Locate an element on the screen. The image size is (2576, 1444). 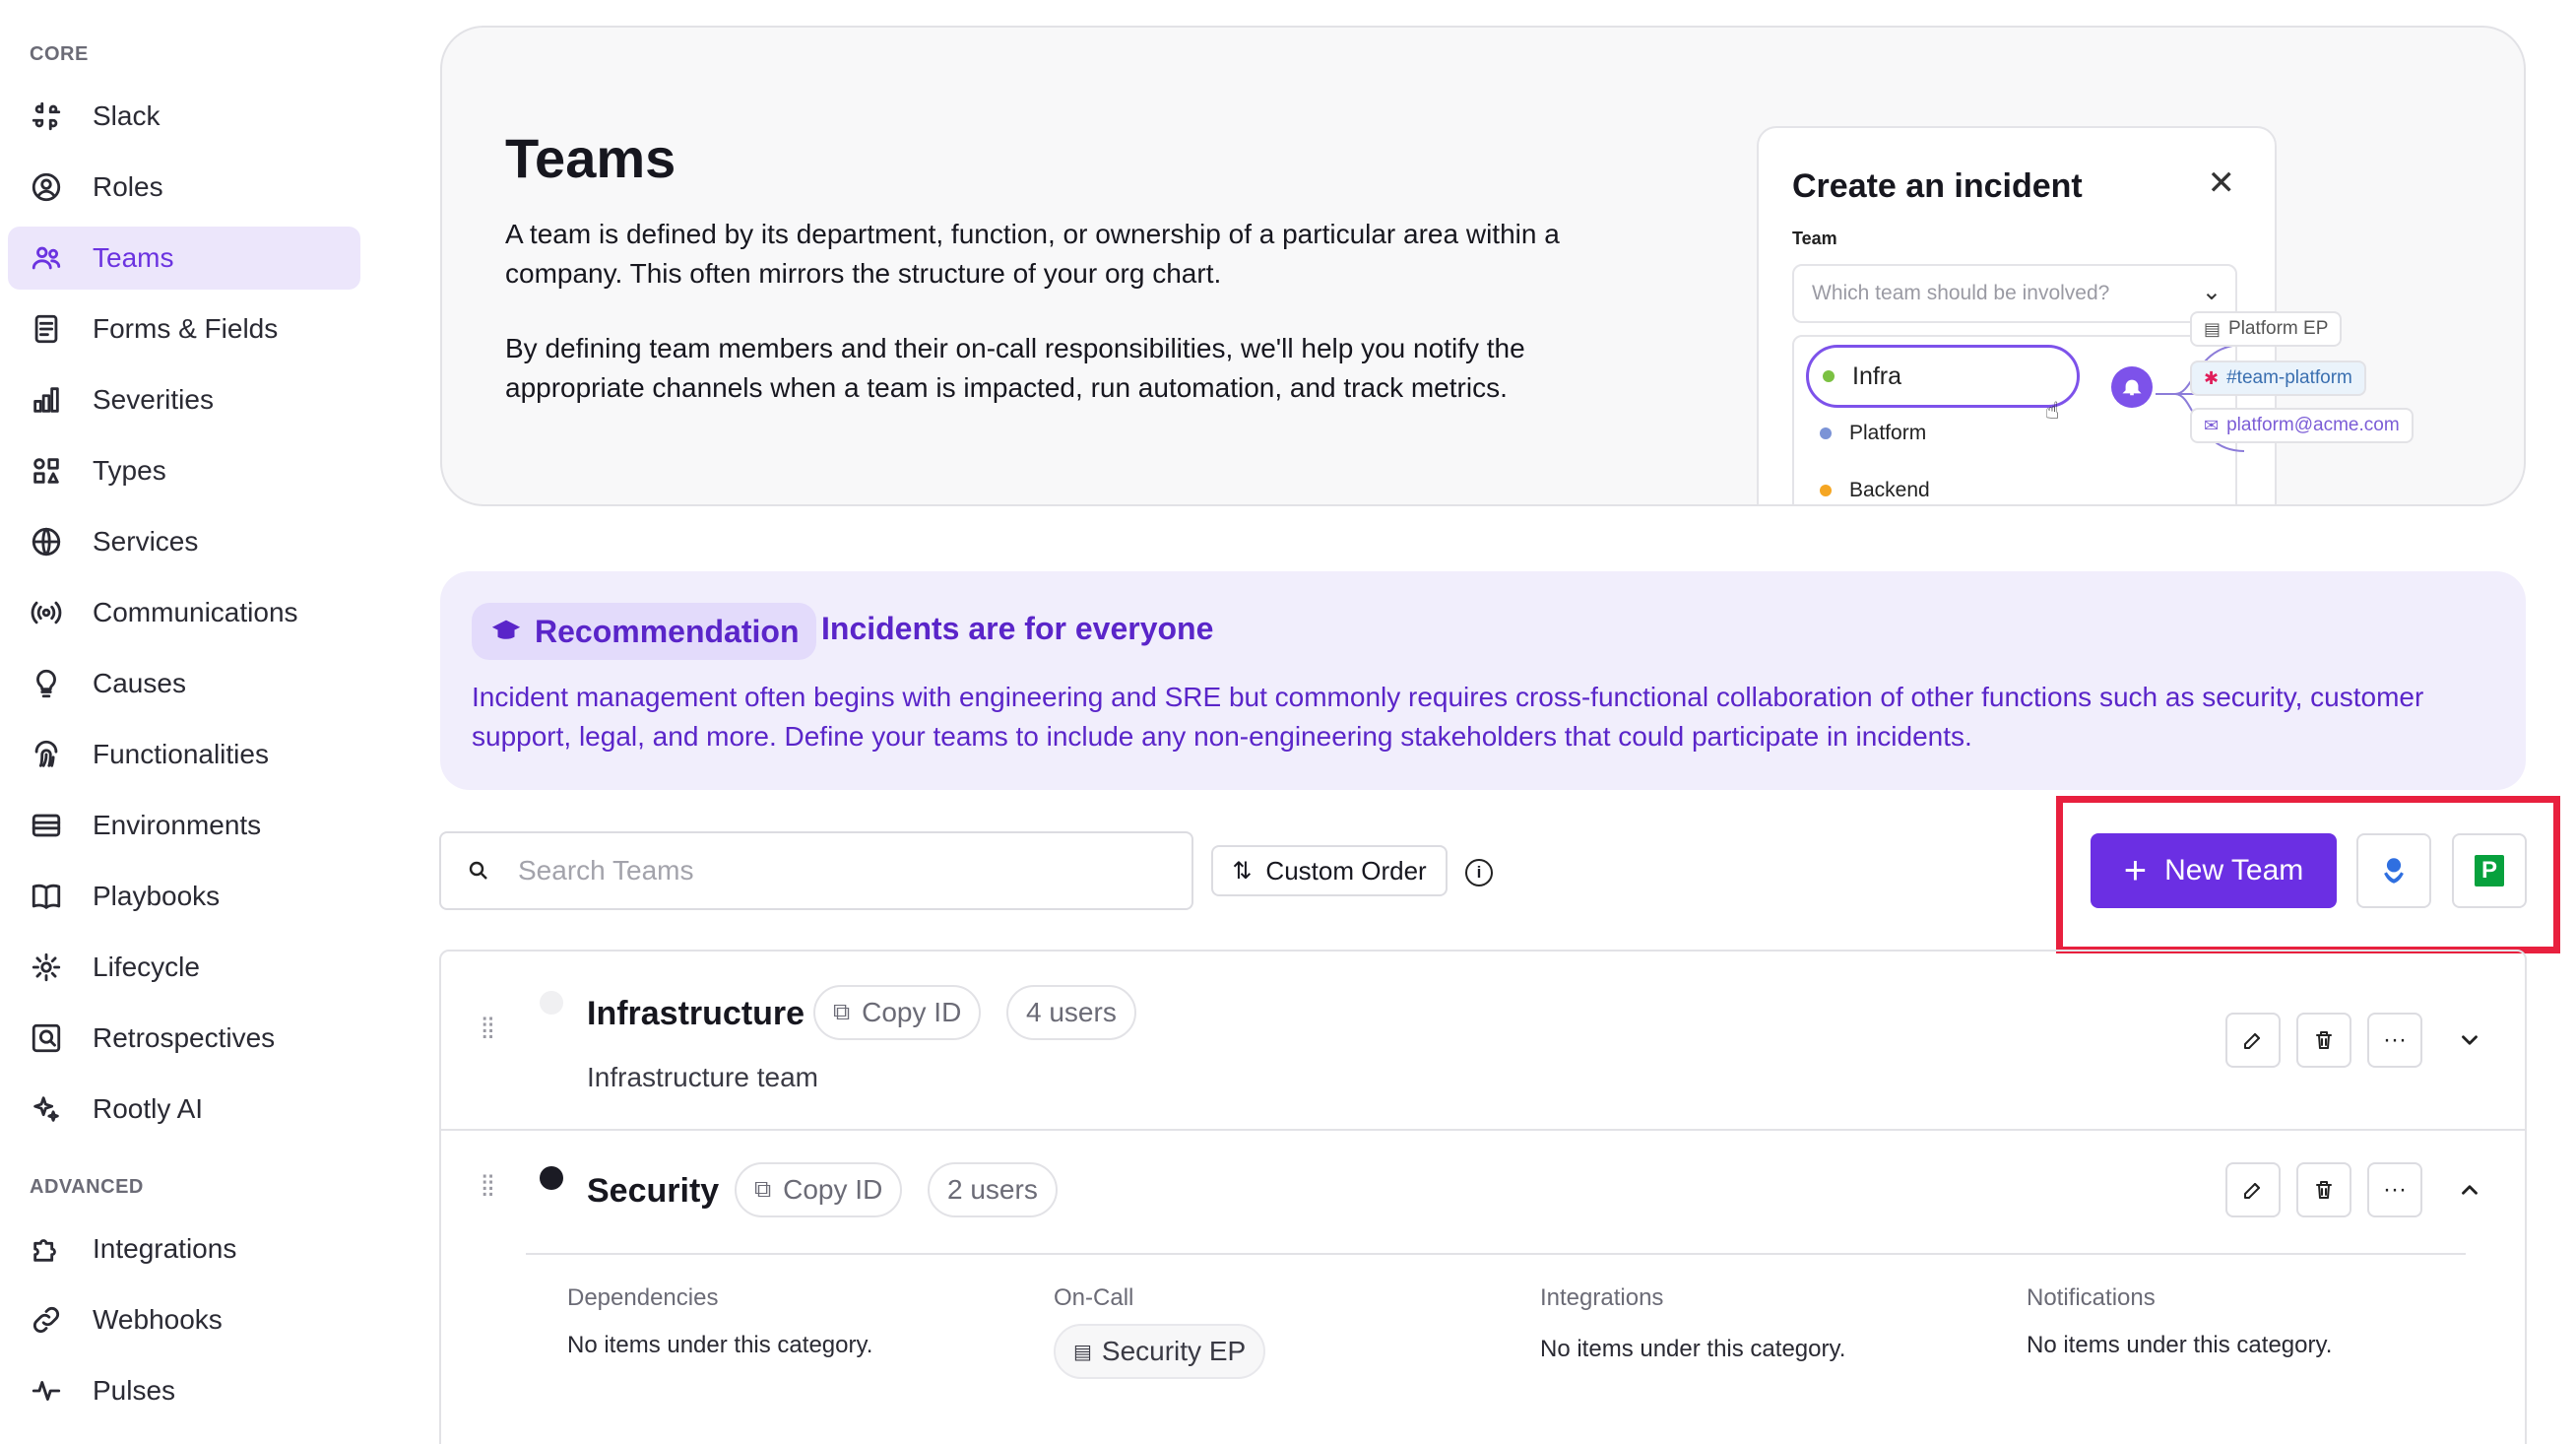
sidebar-item-rootly-ai: Rootly AI is located at coordinates (184, 1109).